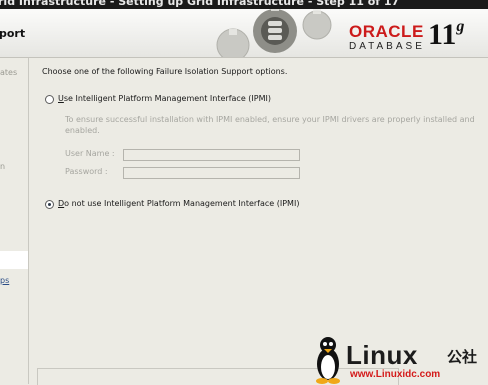  Describe the element at coordinates (14, 260) in the screenshot. I see `sidebar-selected-step` at that location.